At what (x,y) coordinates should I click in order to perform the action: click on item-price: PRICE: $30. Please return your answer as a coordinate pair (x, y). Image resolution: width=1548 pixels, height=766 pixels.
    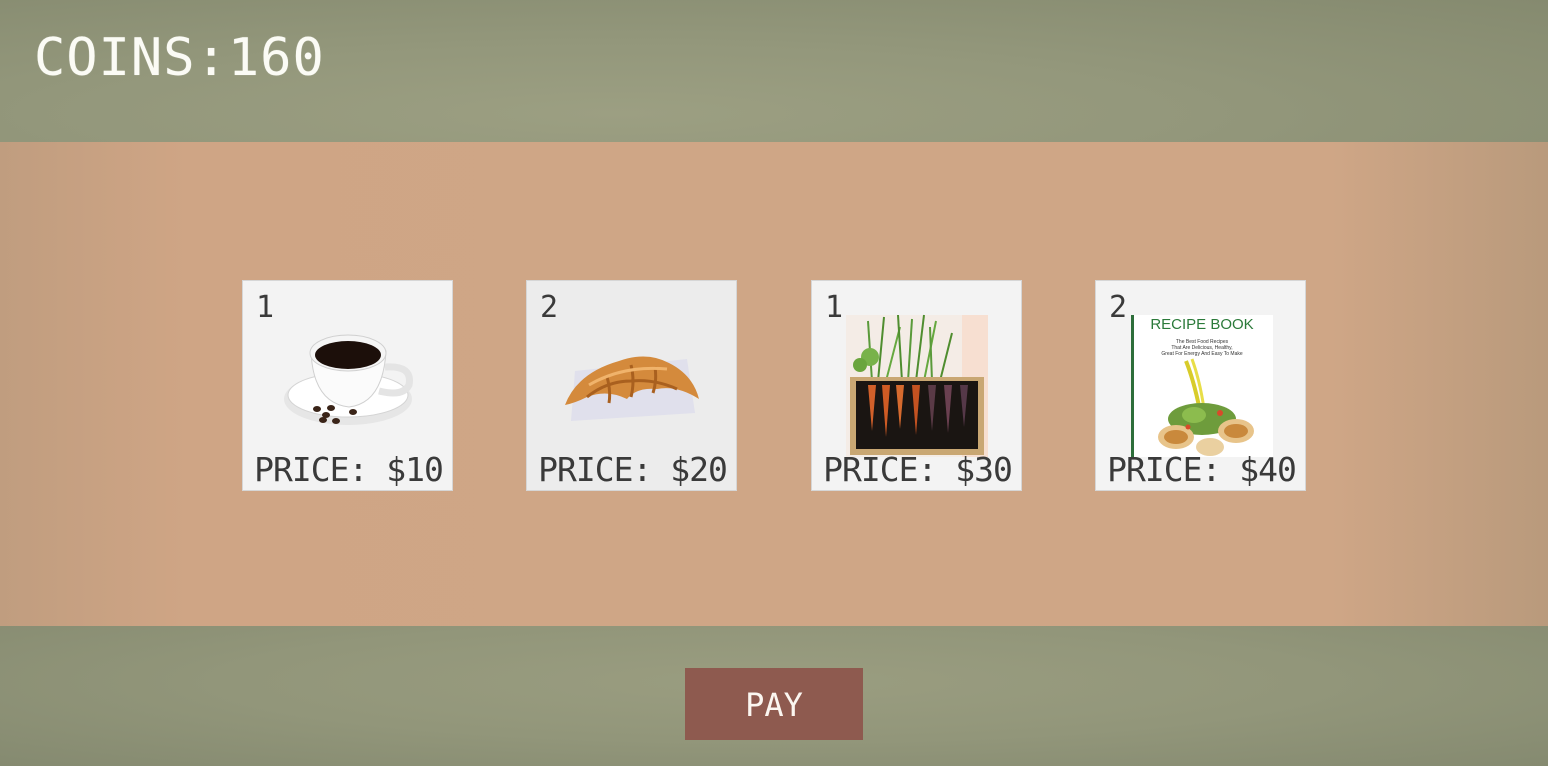
    Looking at the image, I should click on (918, 469).